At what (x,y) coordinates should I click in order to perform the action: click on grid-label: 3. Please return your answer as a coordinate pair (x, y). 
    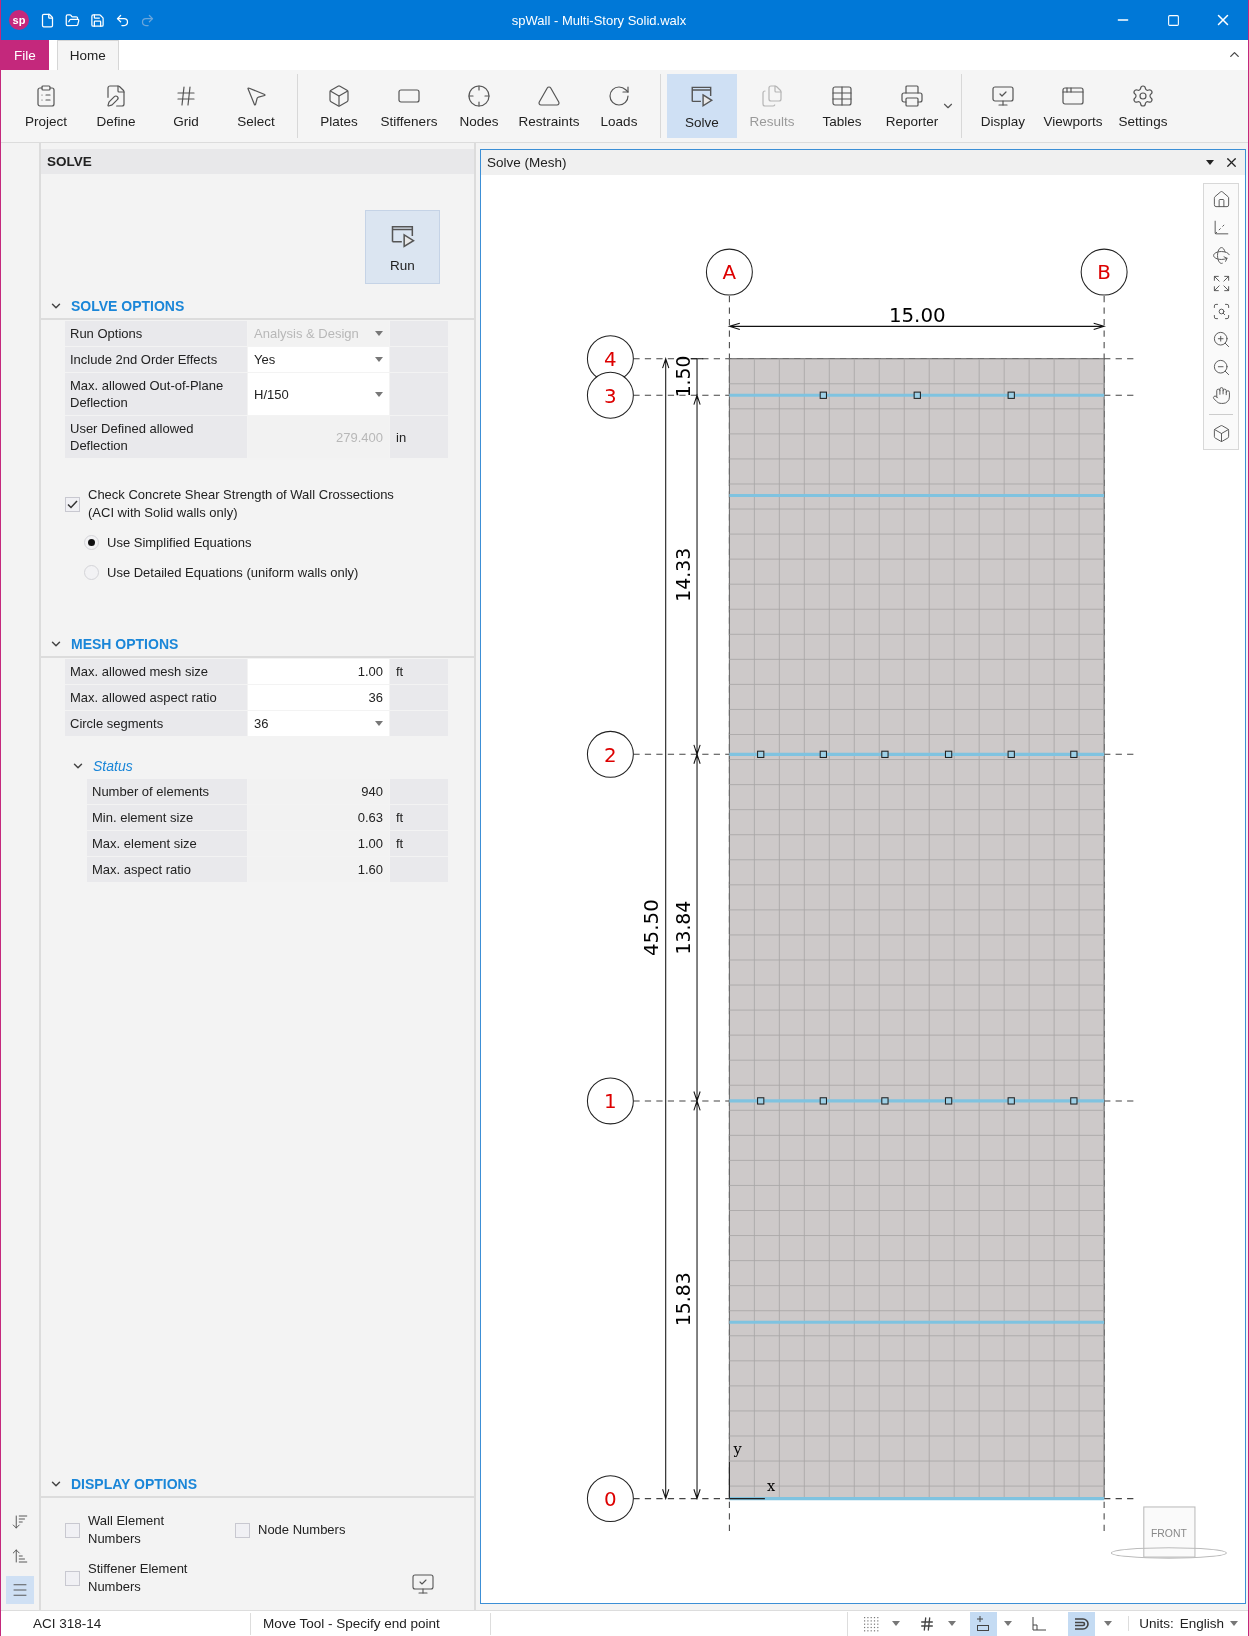
    Looking at the image, I should click on (610, 396).